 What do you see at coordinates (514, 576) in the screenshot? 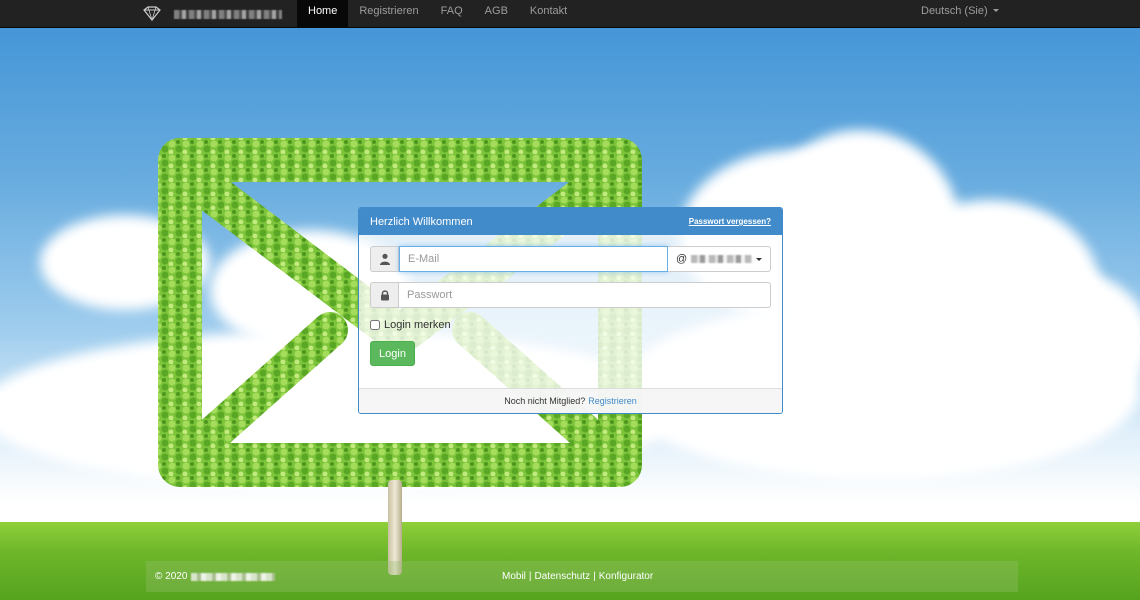
I see `footer-link-mobil: Mobil` at bounding box center [514, 576].